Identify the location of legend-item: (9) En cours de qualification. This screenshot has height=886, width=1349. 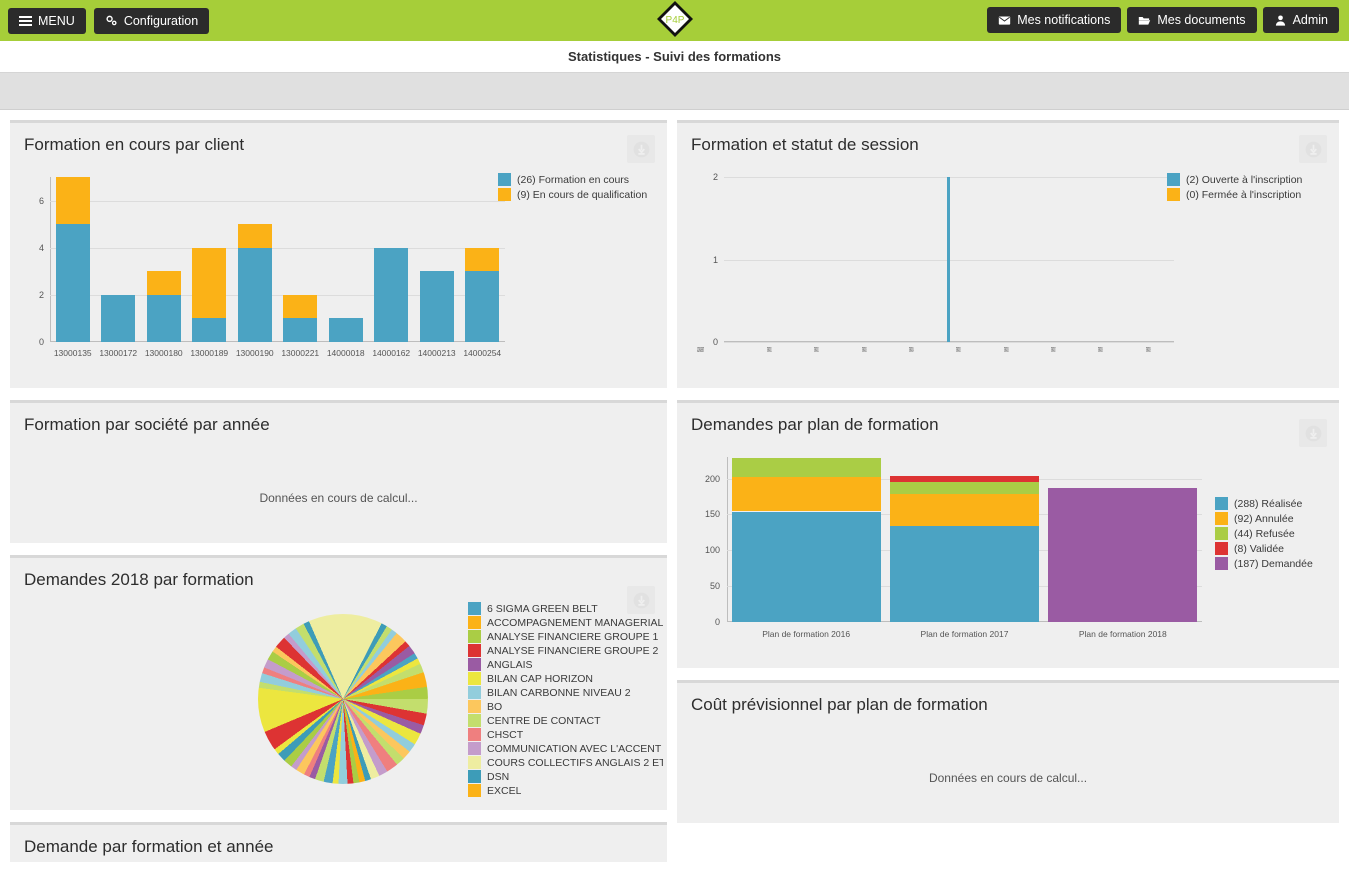
(572, 194).